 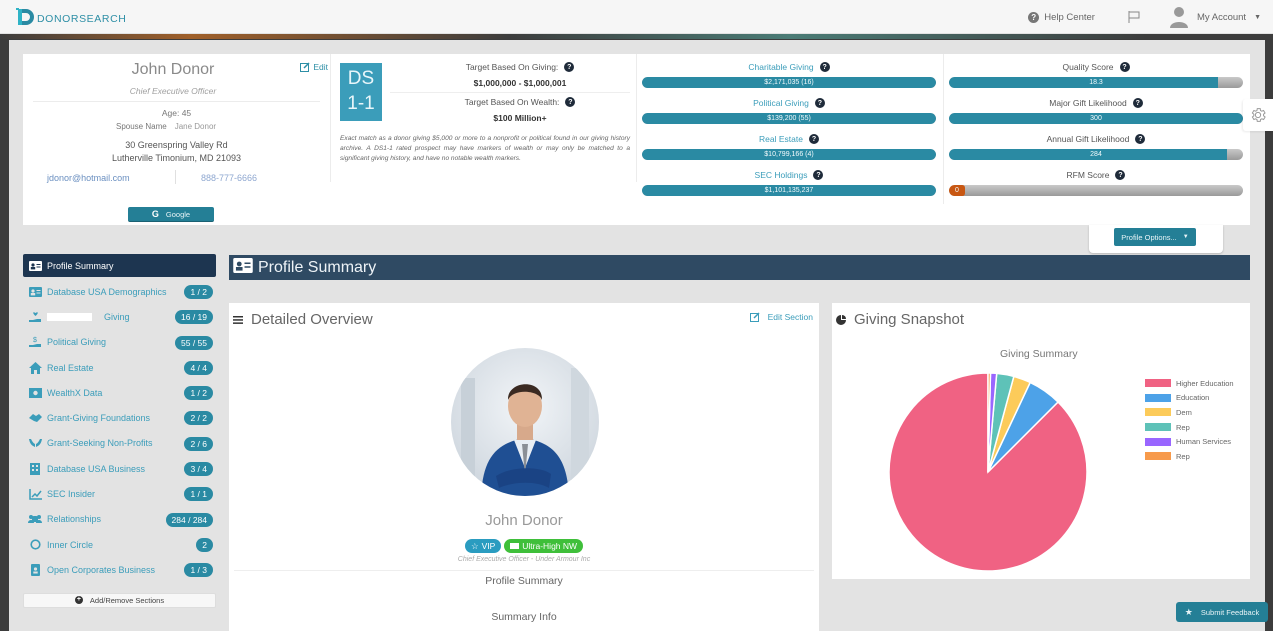 I want to click on edit-profile-link: Edit, so click(x=314, y=67).